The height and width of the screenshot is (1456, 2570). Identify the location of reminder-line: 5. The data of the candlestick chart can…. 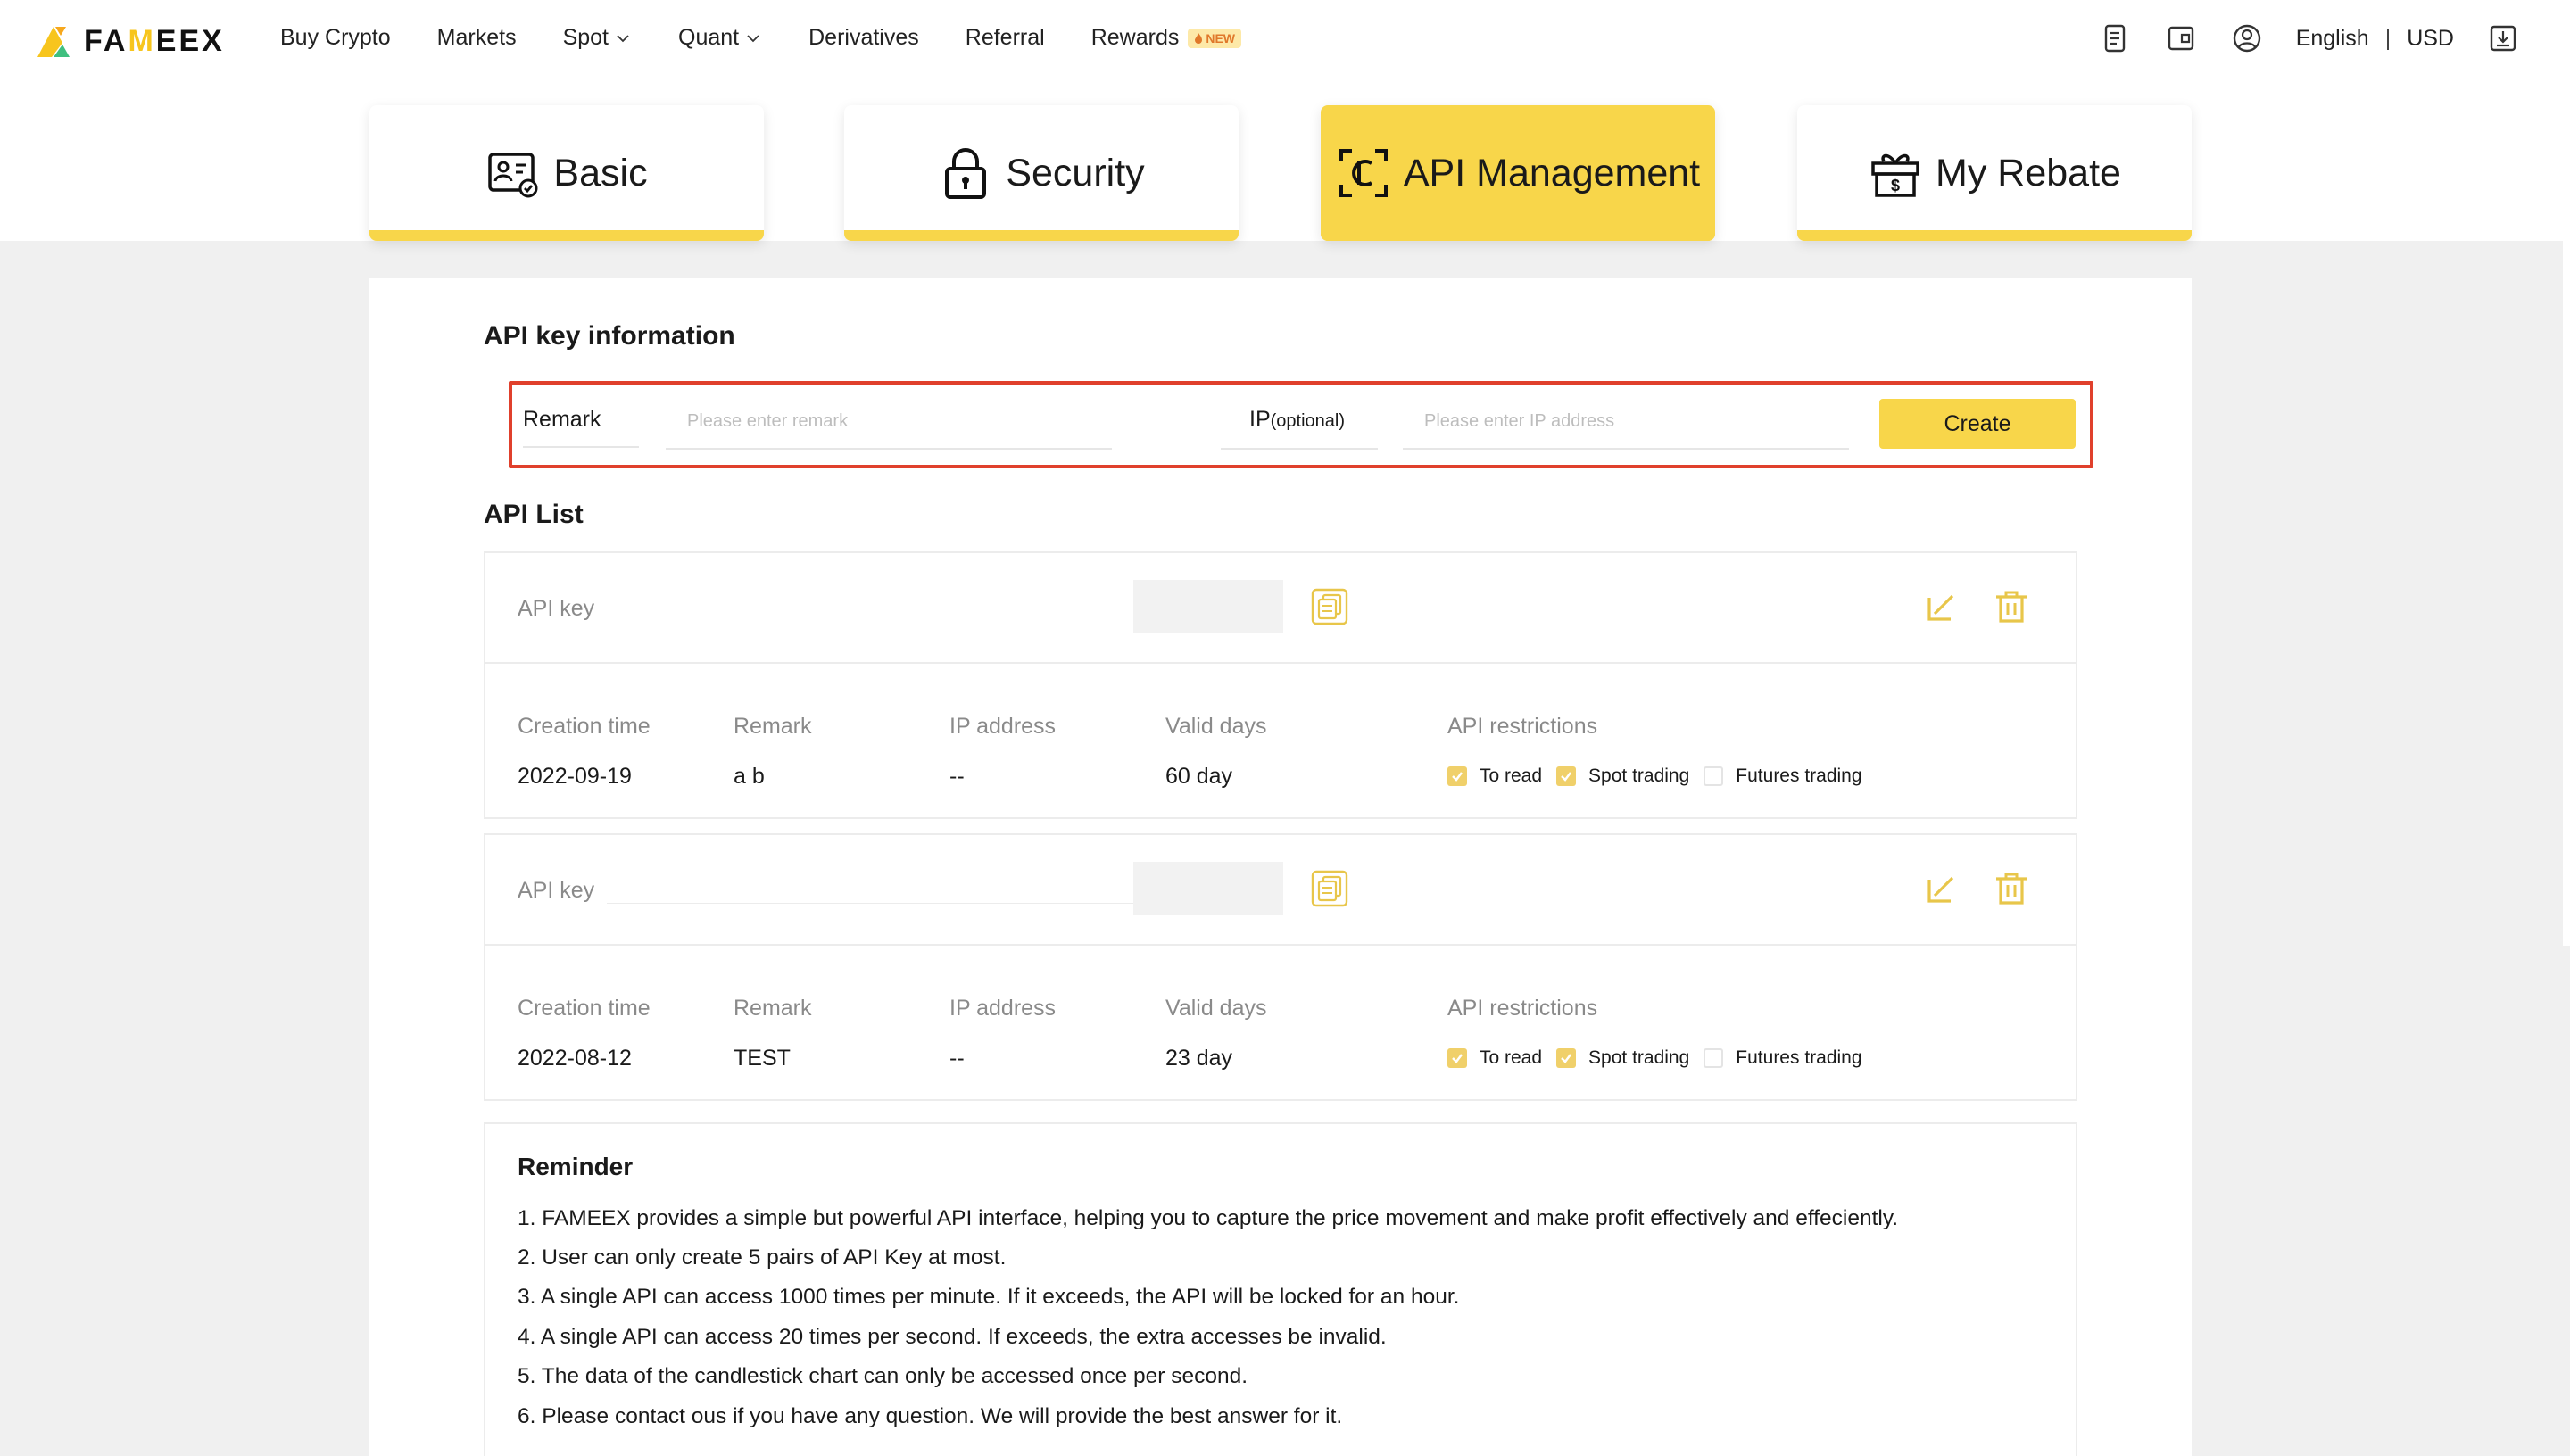
(883, 1376).